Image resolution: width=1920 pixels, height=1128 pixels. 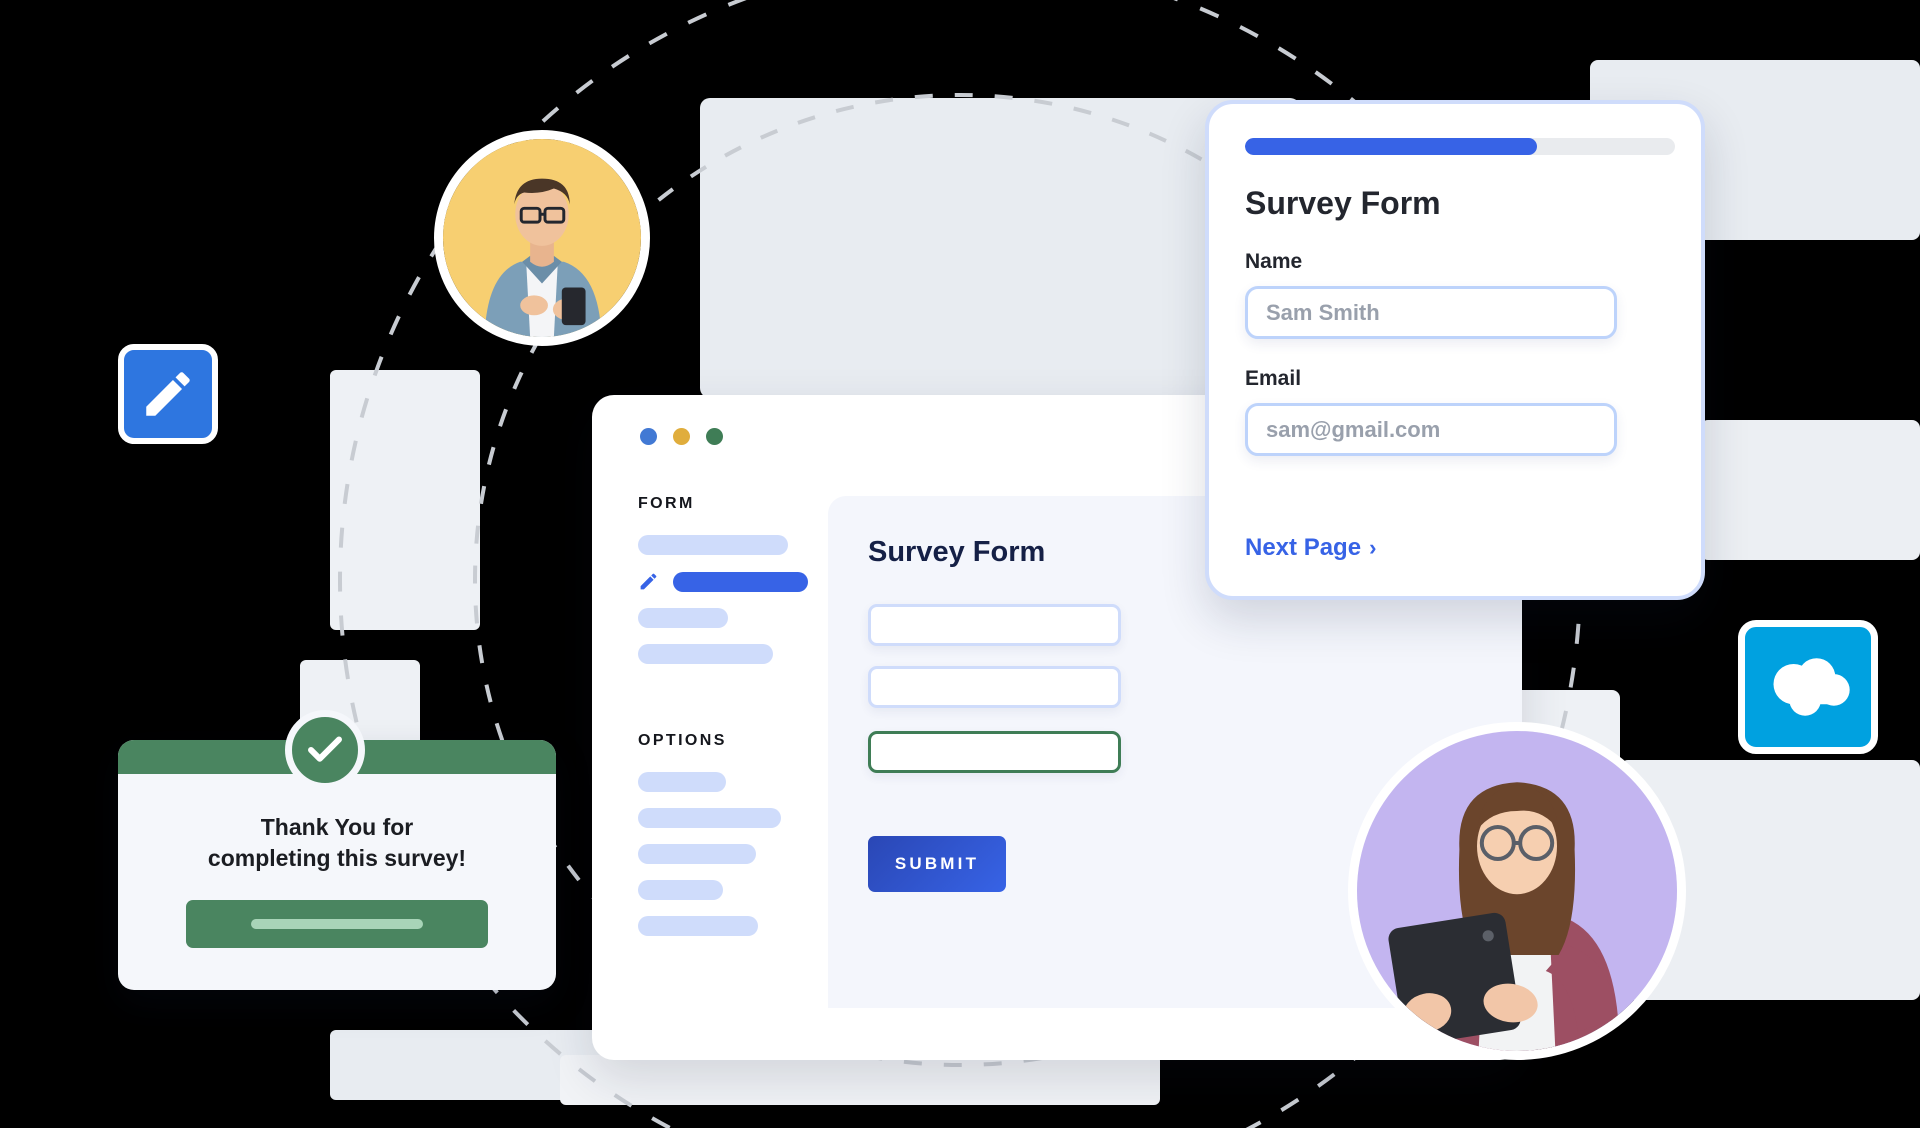 I want to click on sidebar-item-active-bar, so click(x=740, y=581).